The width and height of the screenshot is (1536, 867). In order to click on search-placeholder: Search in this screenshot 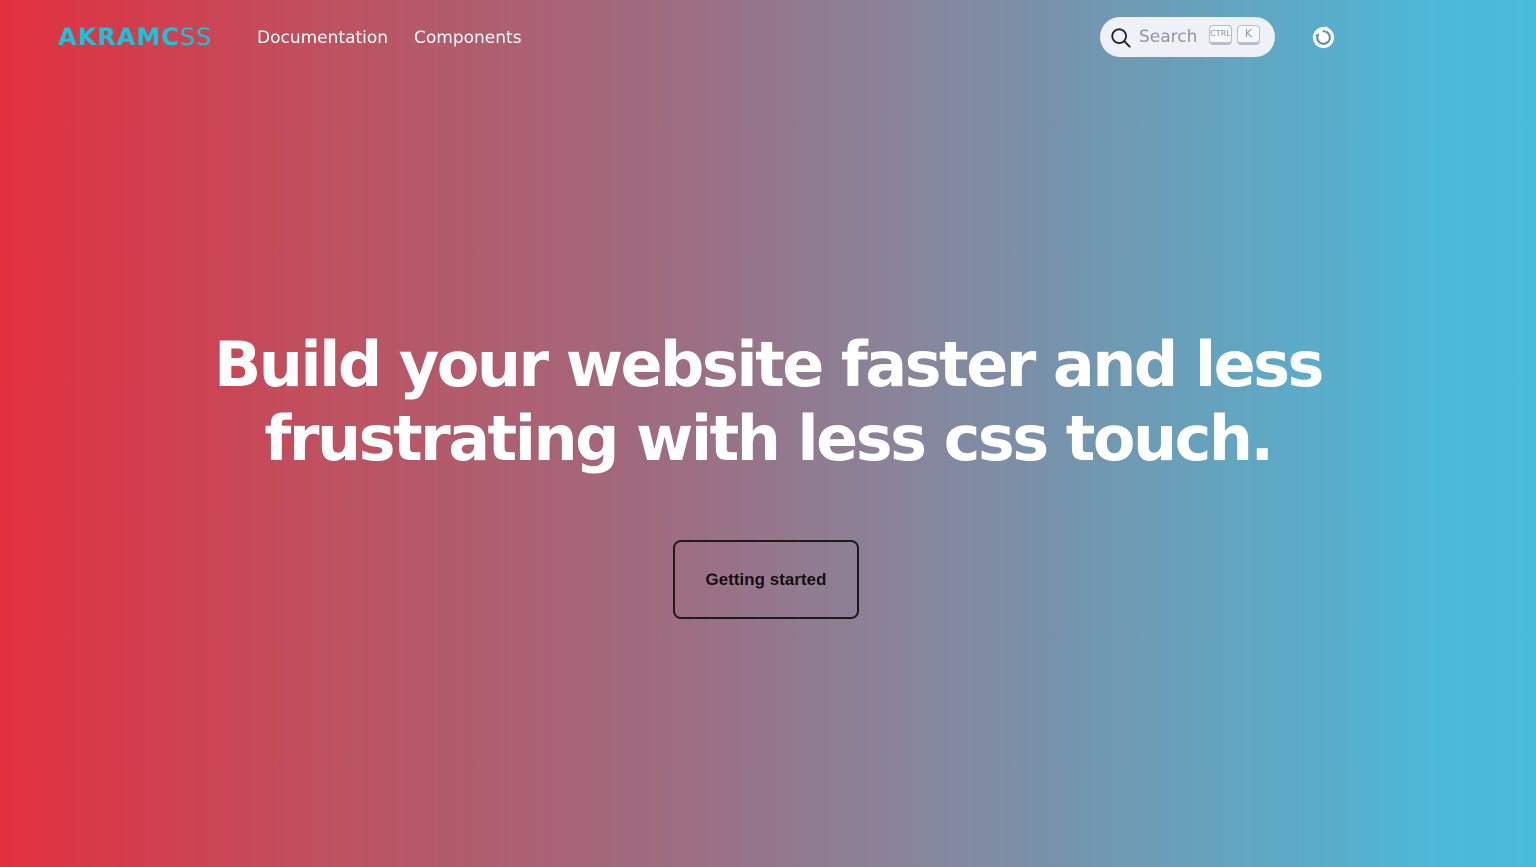, I will do `click(1168, 37)`.